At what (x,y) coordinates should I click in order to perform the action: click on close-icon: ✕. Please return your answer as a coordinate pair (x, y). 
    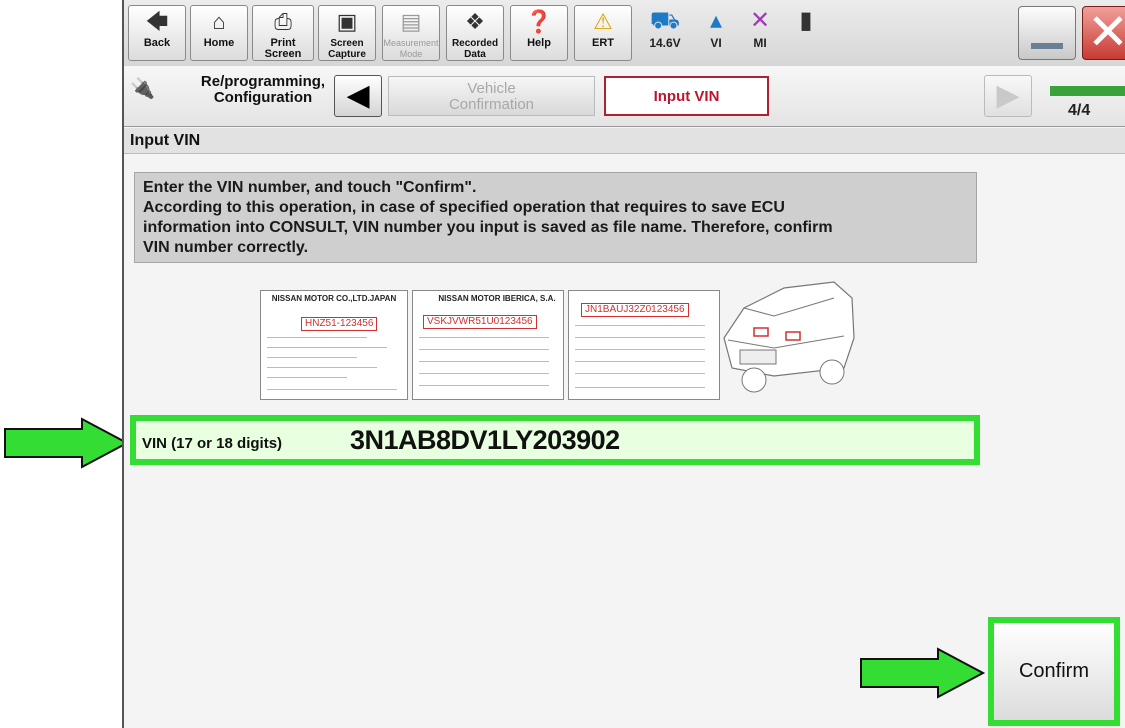
    Looking at the image, I should click on (1106, 32).